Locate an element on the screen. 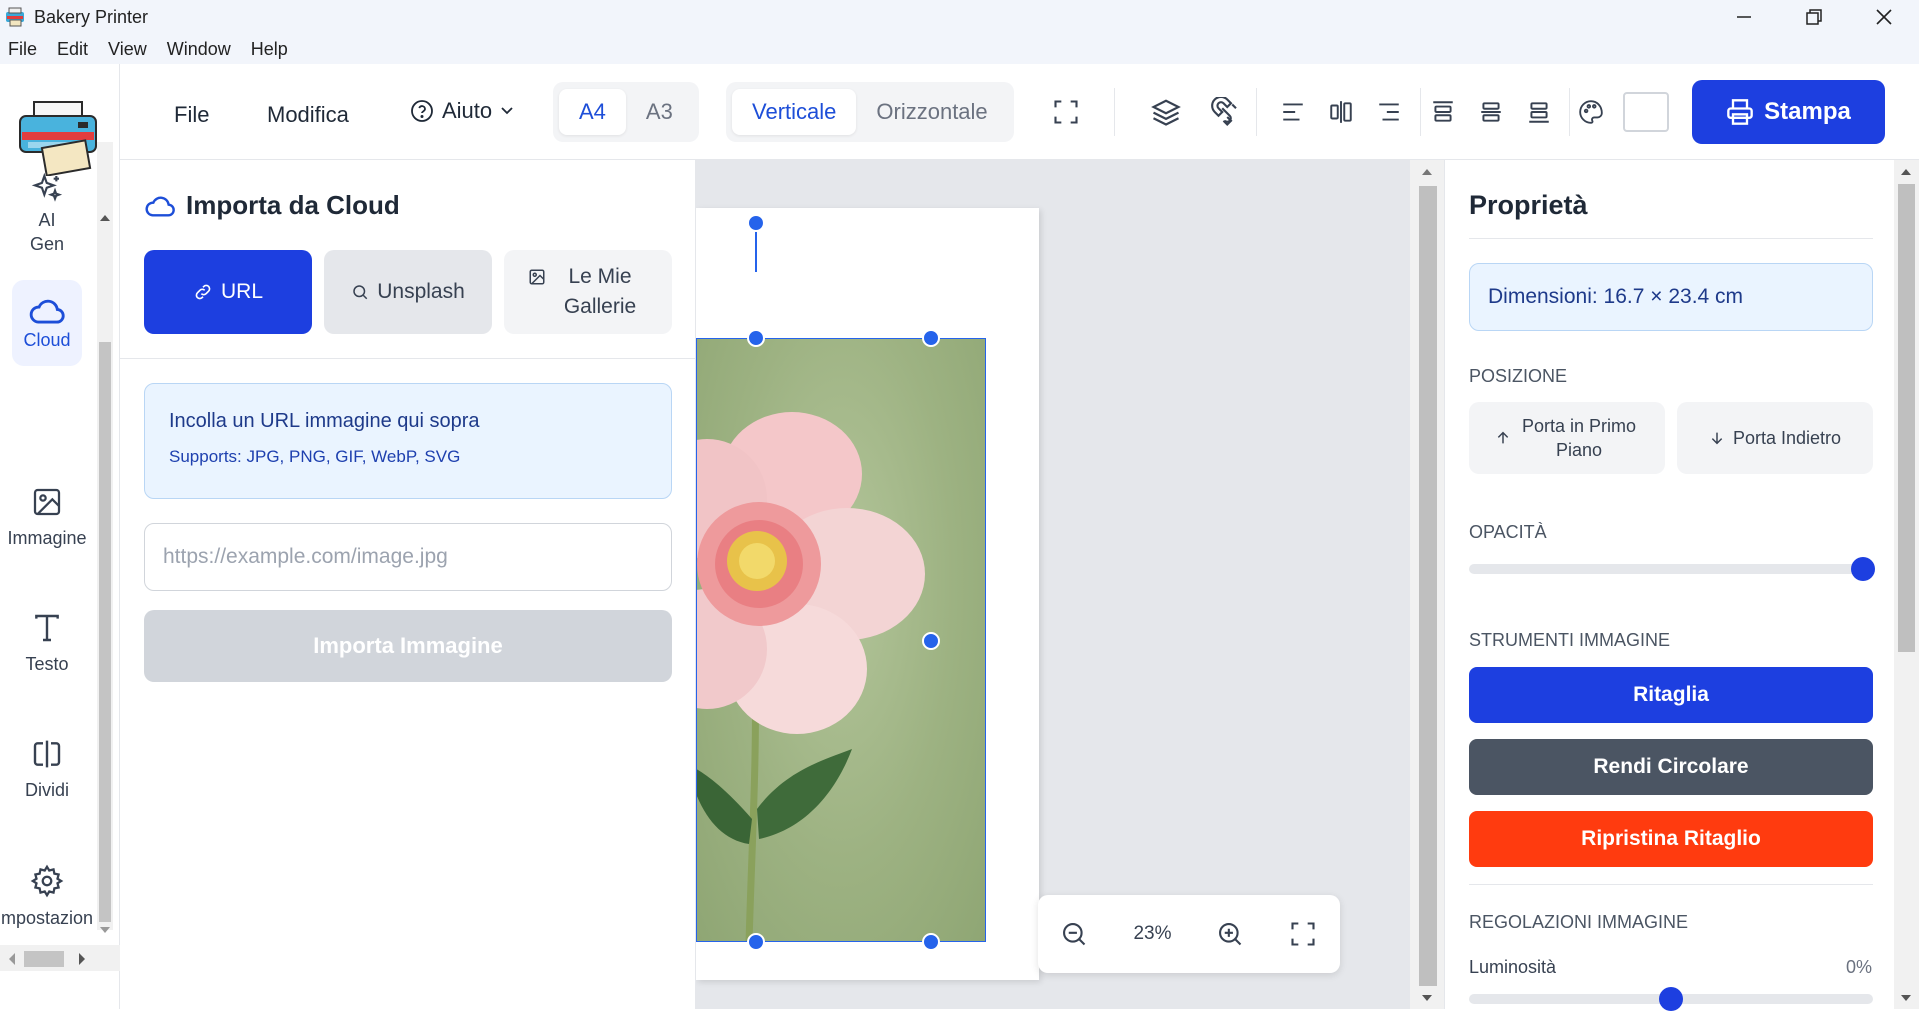 The image size is (1919, 1011). align-center-button is located at coordinates (1341, 112).